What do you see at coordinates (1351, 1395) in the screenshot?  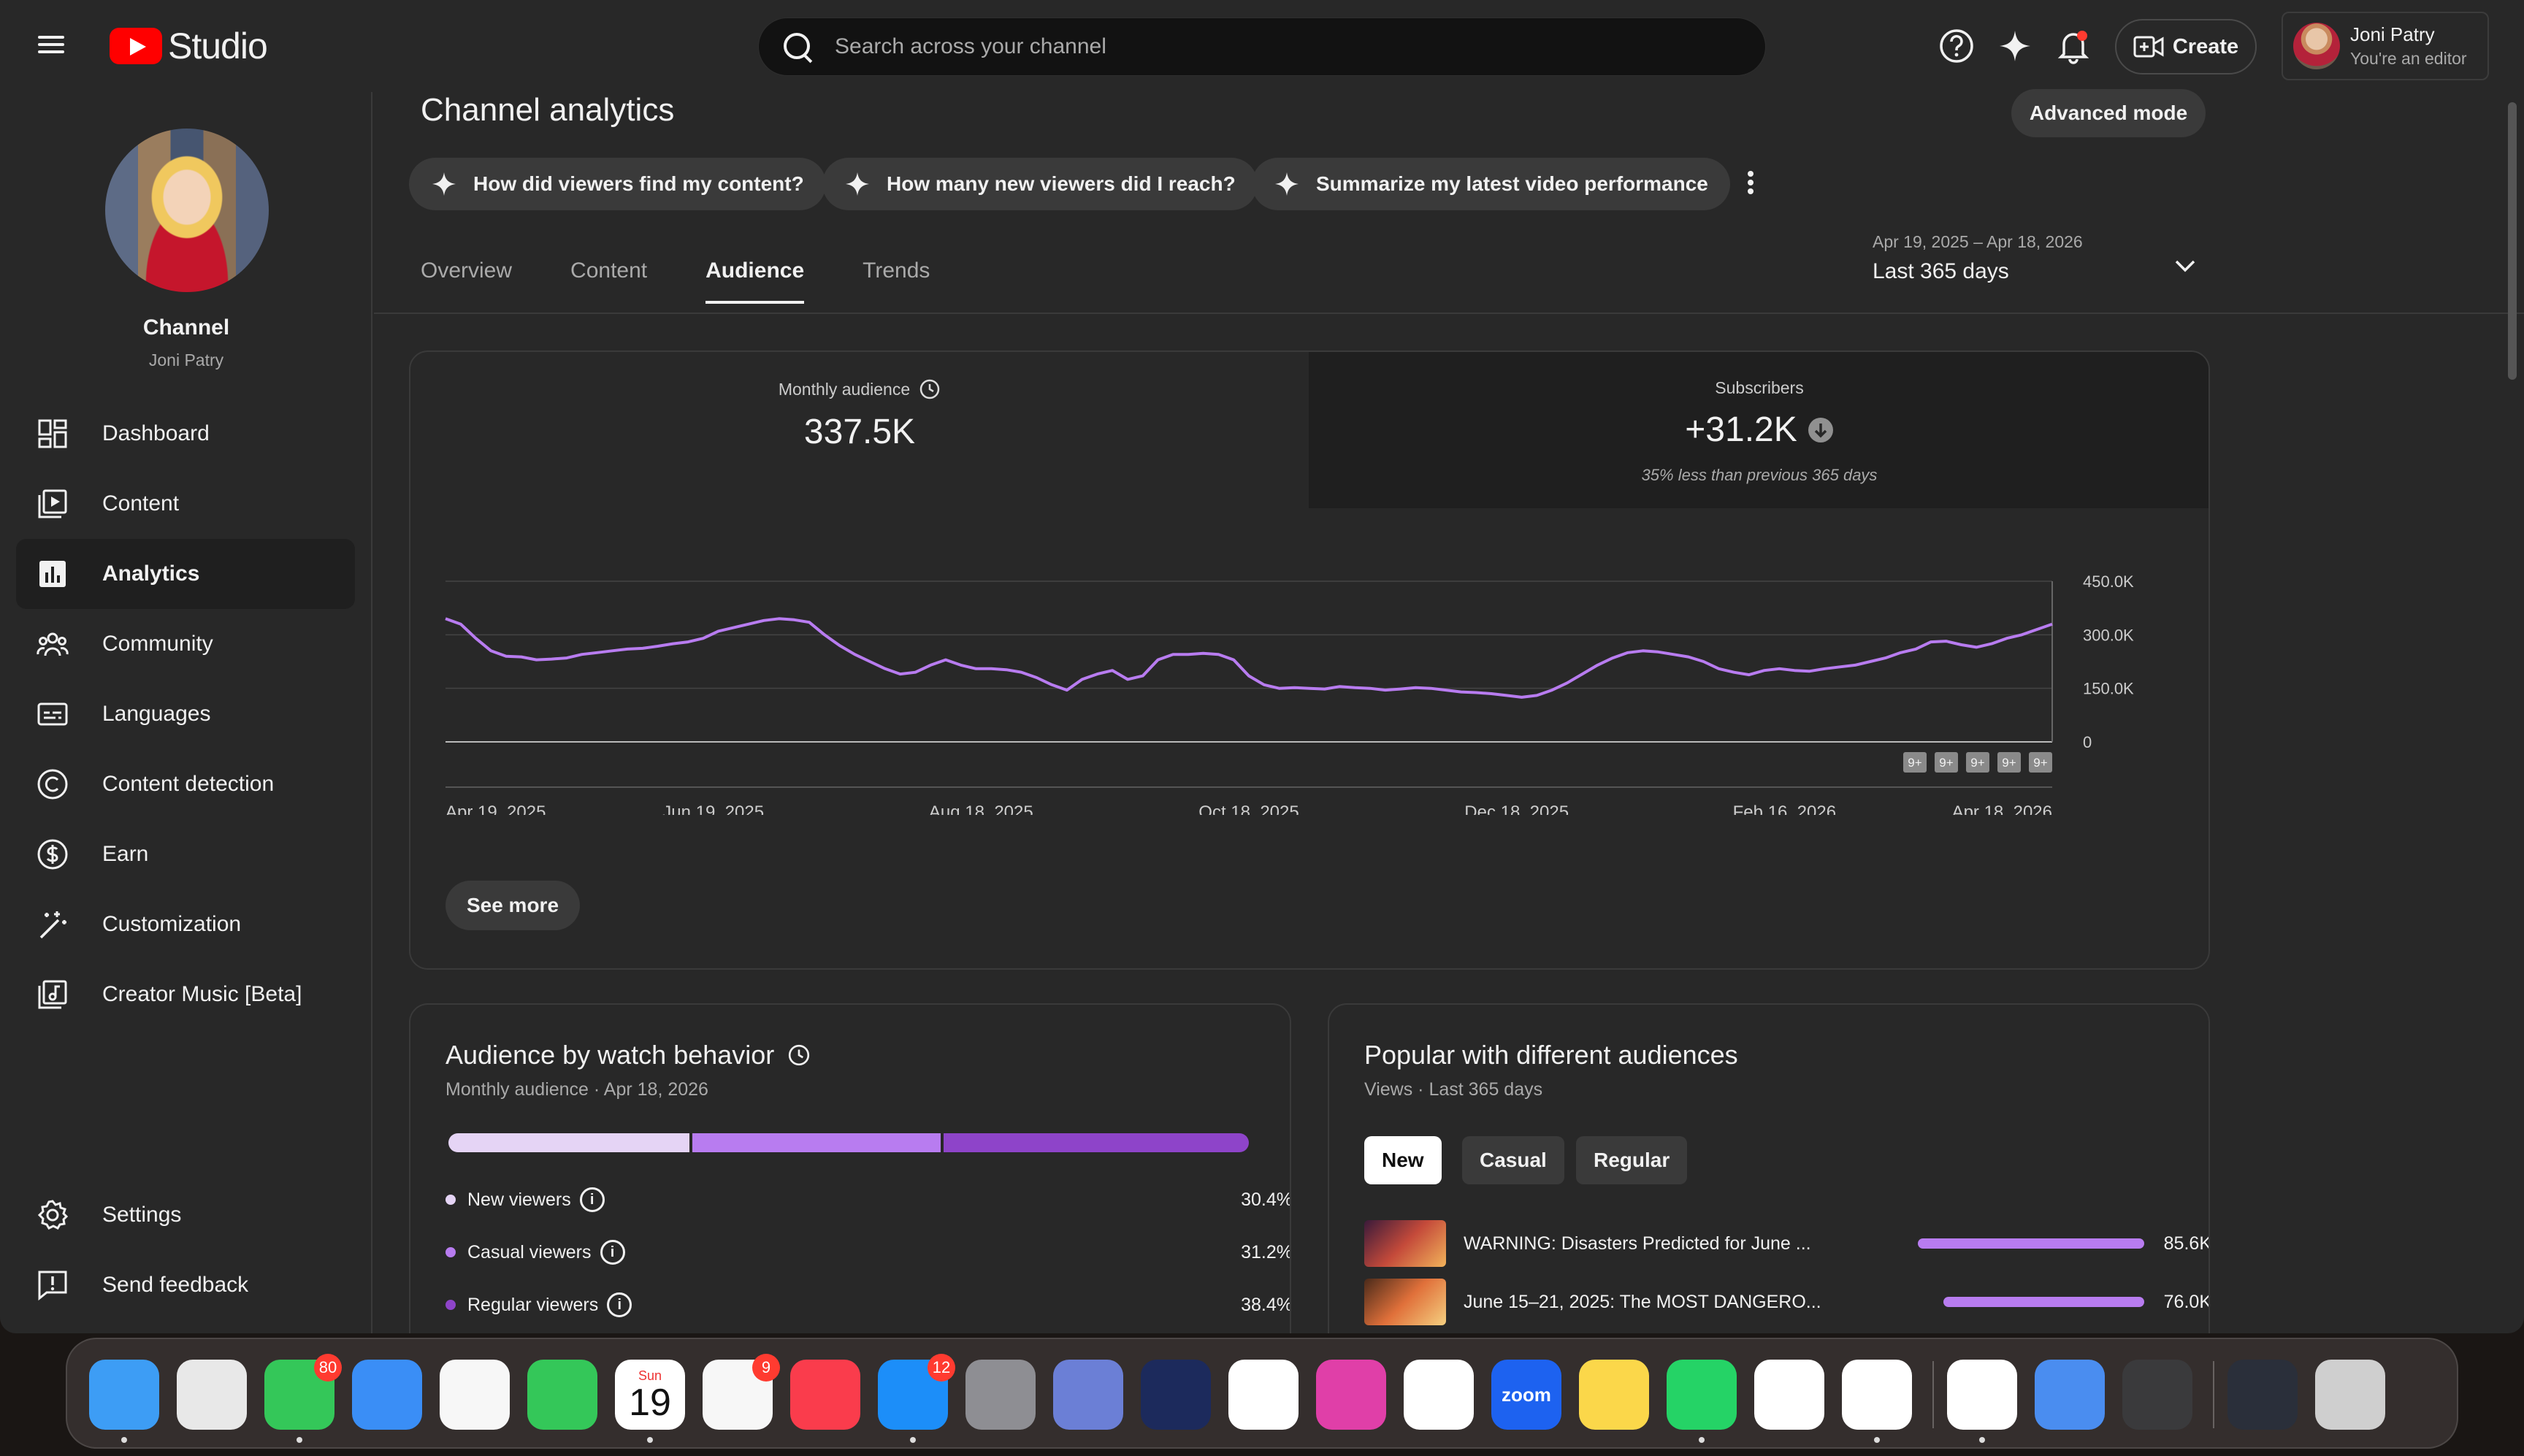 I see `cleanmymac-icon` at bounding box center [1351, 1395].